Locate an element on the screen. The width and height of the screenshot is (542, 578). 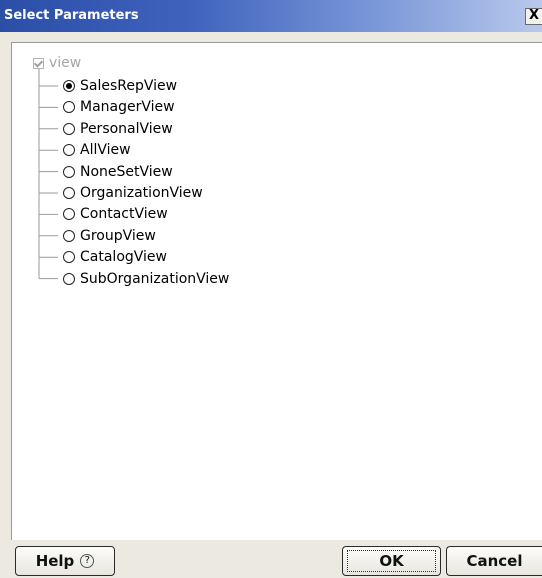
help-button-label: Help is located at coordinates (55, 561).